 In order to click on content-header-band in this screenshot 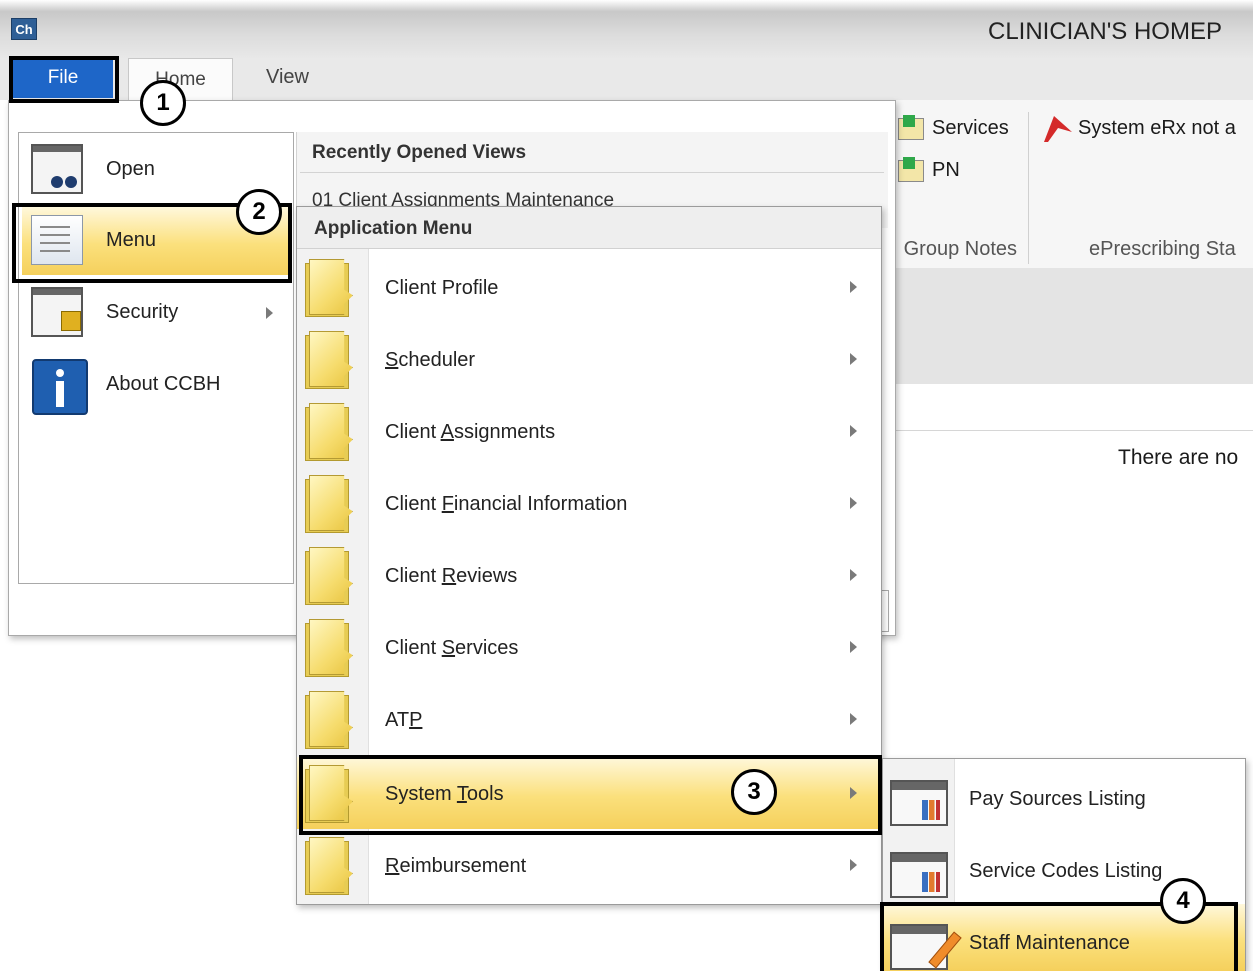, I will do `click(1066, 326)`.